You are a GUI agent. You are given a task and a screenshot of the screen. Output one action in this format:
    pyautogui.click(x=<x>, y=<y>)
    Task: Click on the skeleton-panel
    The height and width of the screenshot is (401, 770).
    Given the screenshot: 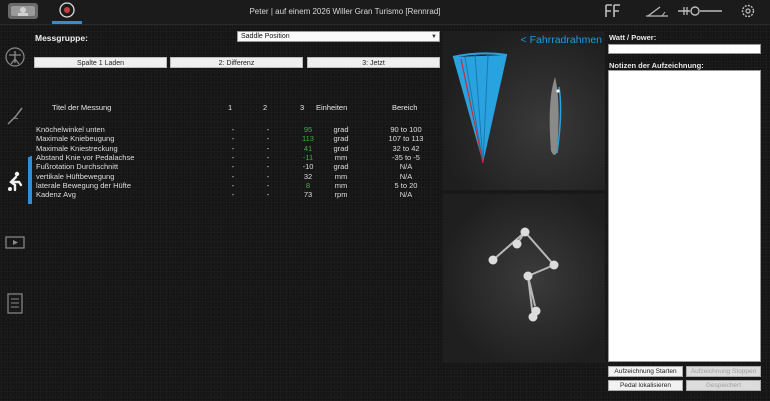 What is the action you would take?
    pyautogui.click(x=524, y=278)
    